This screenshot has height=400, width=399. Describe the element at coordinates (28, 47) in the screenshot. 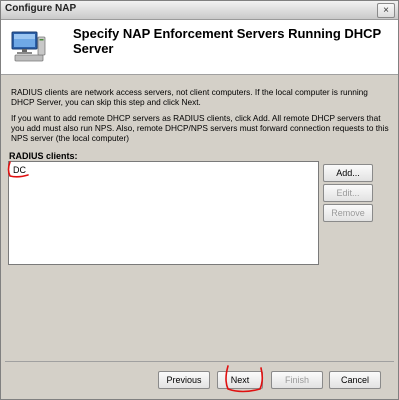

I see `computer-wizard-icon` at that location.